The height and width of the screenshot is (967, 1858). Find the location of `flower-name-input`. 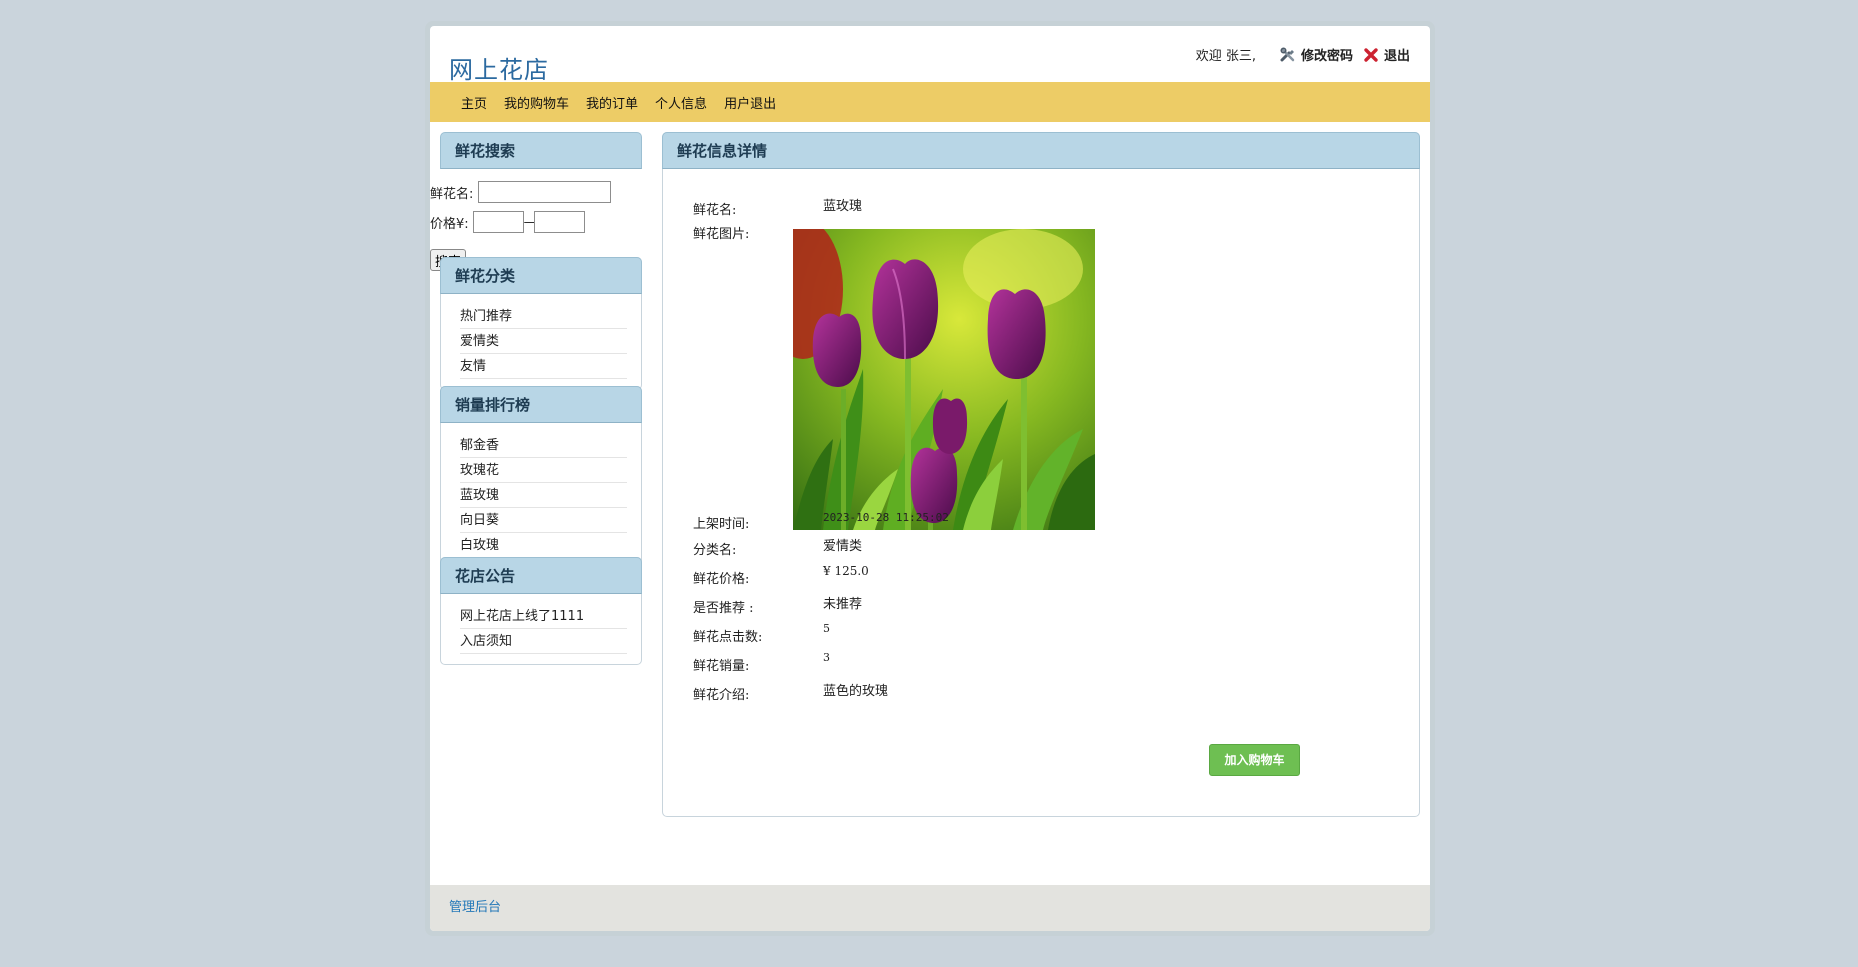

flower-name-input is located at coordinates (545, 192).